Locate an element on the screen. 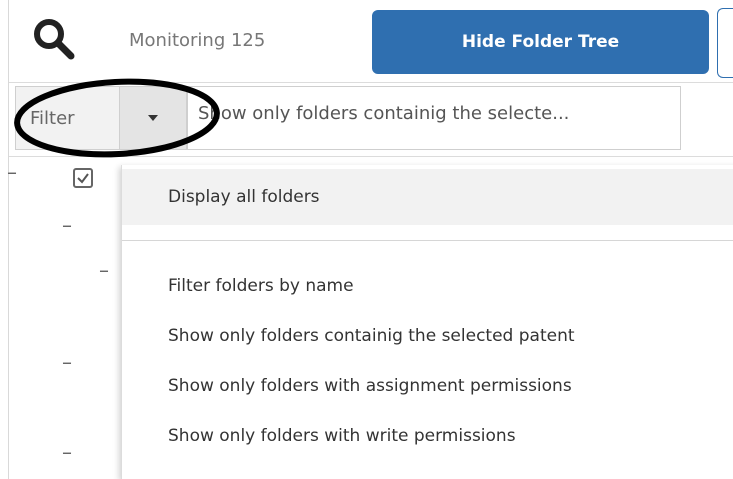 The height and width of the screenshot is (479, 733). menu-divider is located at coordinates (427, 240).